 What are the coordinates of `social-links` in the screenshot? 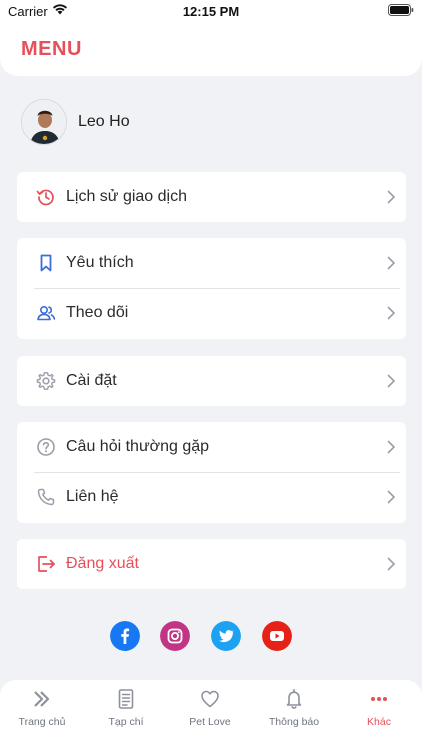 It's located at (211, 636).